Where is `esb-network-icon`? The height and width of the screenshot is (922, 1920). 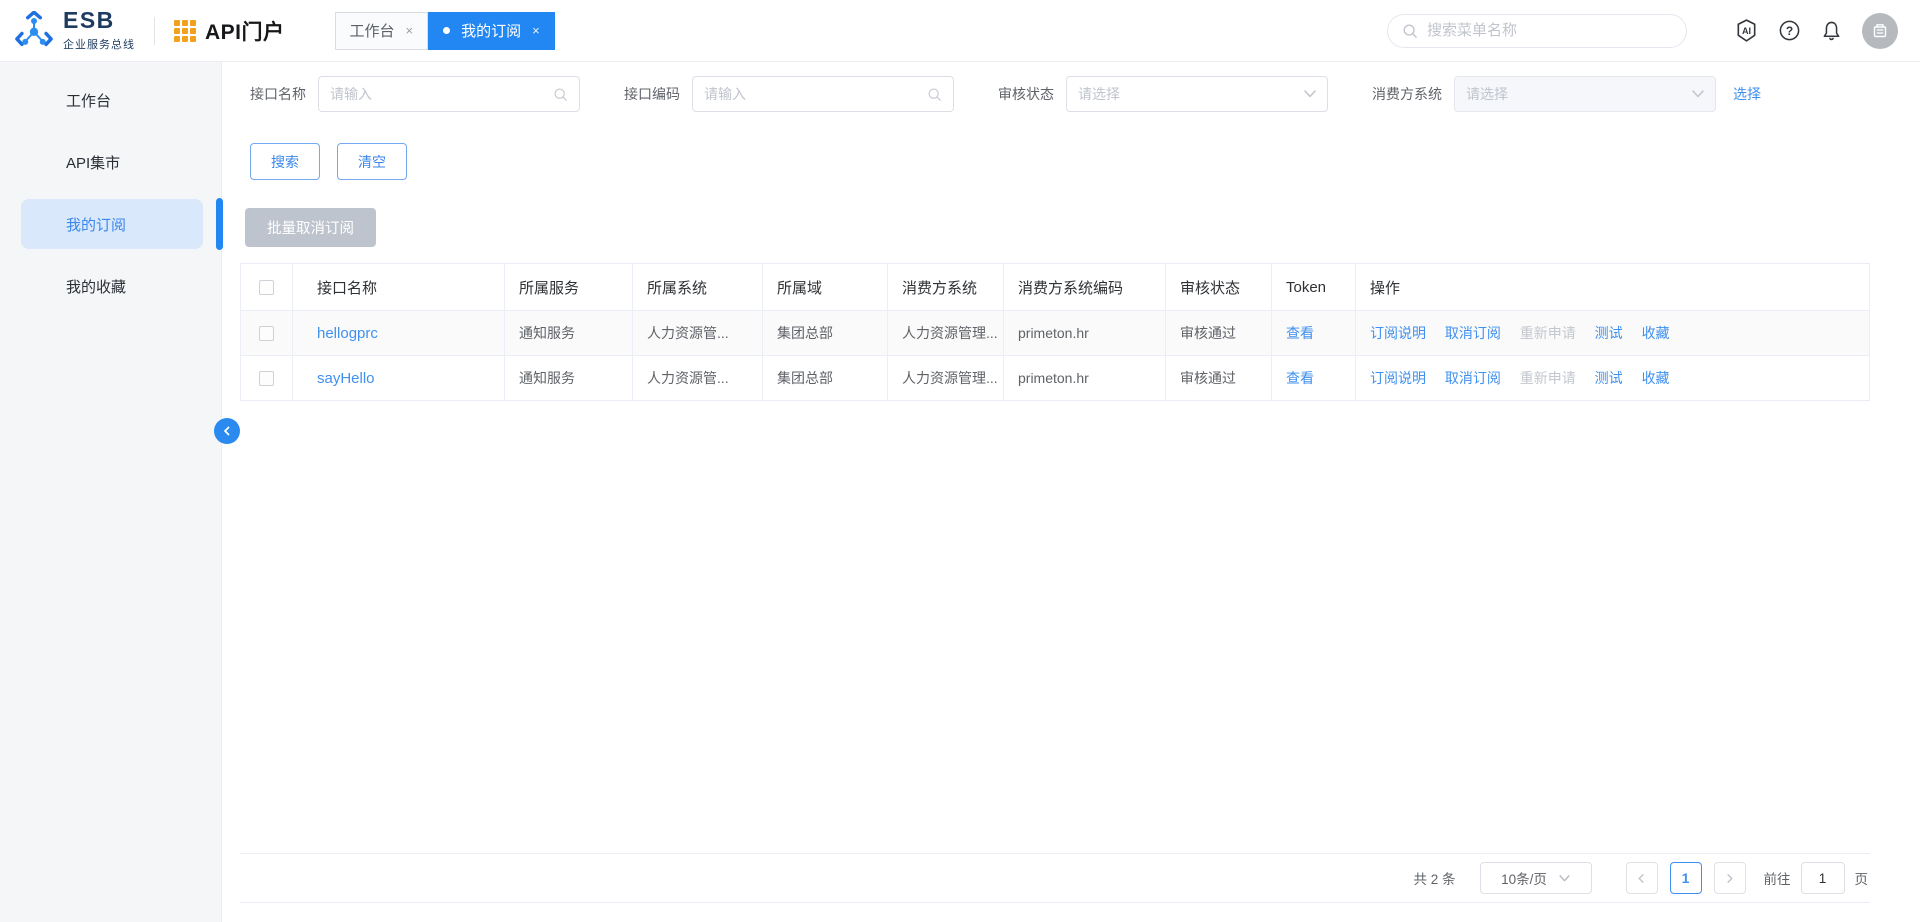
esb-network-icon is located at coordinates (34, 28).